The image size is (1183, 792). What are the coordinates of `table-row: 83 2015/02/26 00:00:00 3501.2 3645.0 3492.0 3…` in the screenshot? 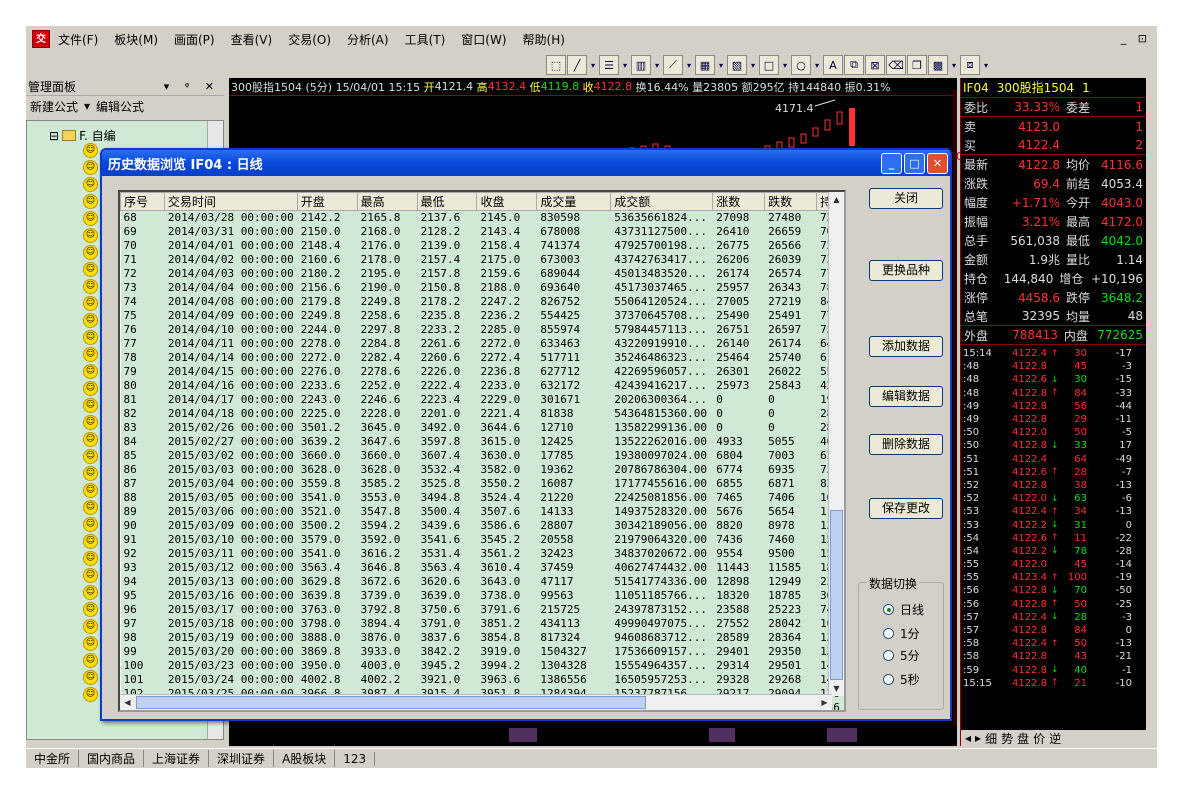 It's located at (482, 427).